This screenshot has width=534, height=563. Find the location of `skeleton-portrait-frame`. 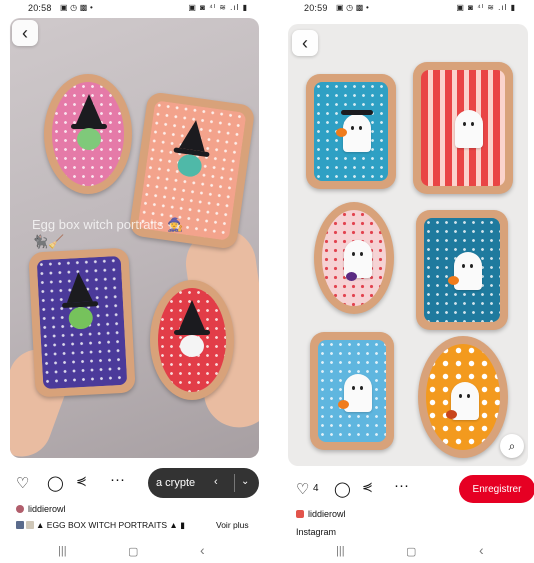

skeleton-portrait-frame is located at coordinates (192, 340).